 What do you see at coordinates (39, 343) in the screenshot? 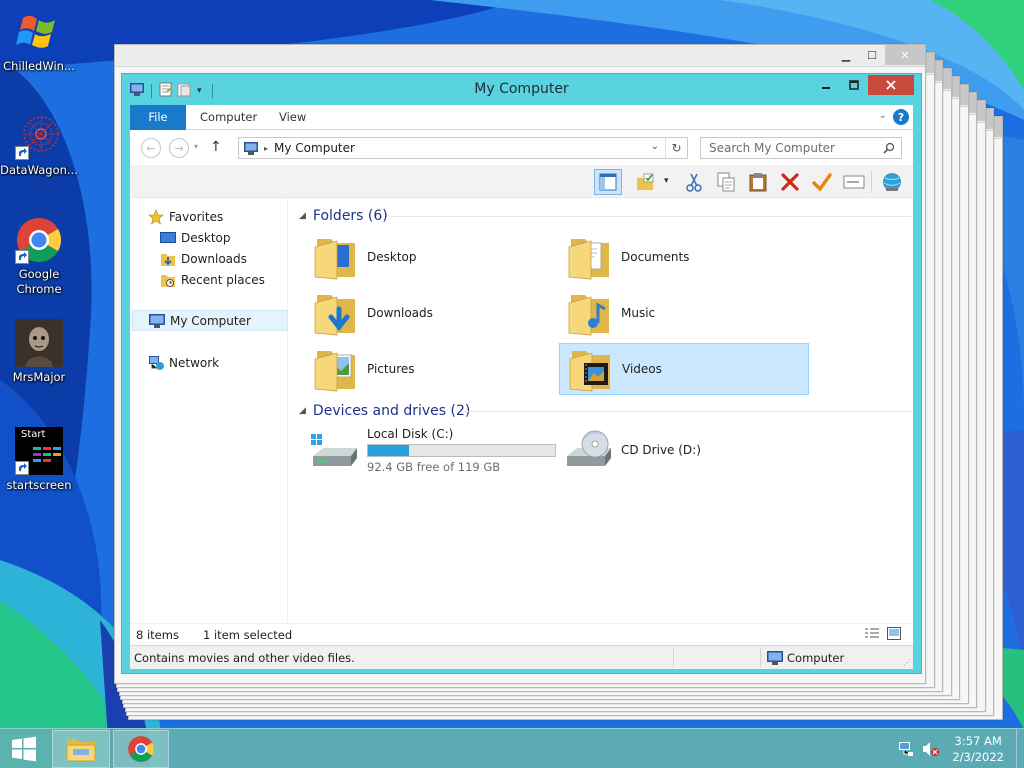
I see `mrsmajor-image-icon` at bounding box center [39, 343].